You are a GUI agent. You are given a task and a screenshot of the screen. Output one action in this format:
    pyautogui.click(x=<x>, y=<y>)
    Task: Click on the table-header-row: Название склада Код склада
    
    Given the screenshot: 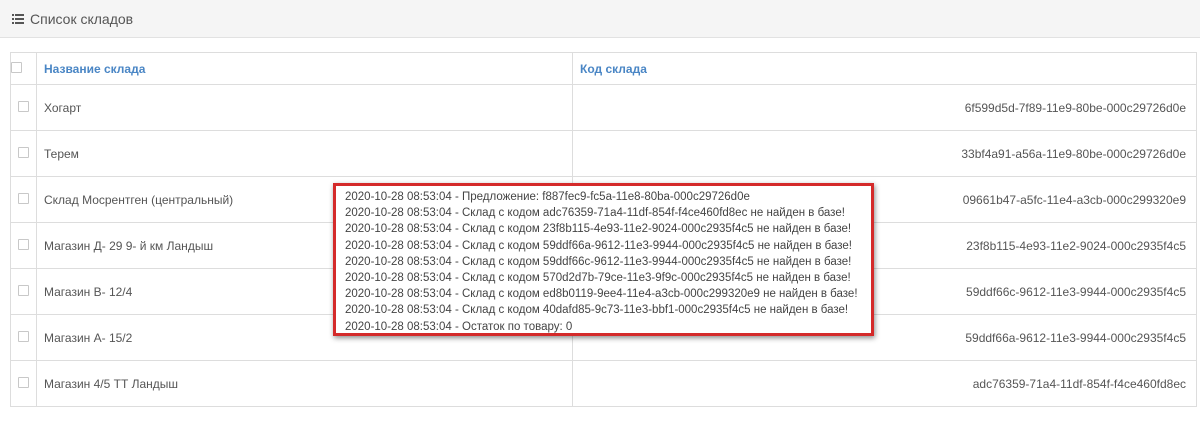 What is the action you would take?
    pyautogui.click(x=603, y=68)
    